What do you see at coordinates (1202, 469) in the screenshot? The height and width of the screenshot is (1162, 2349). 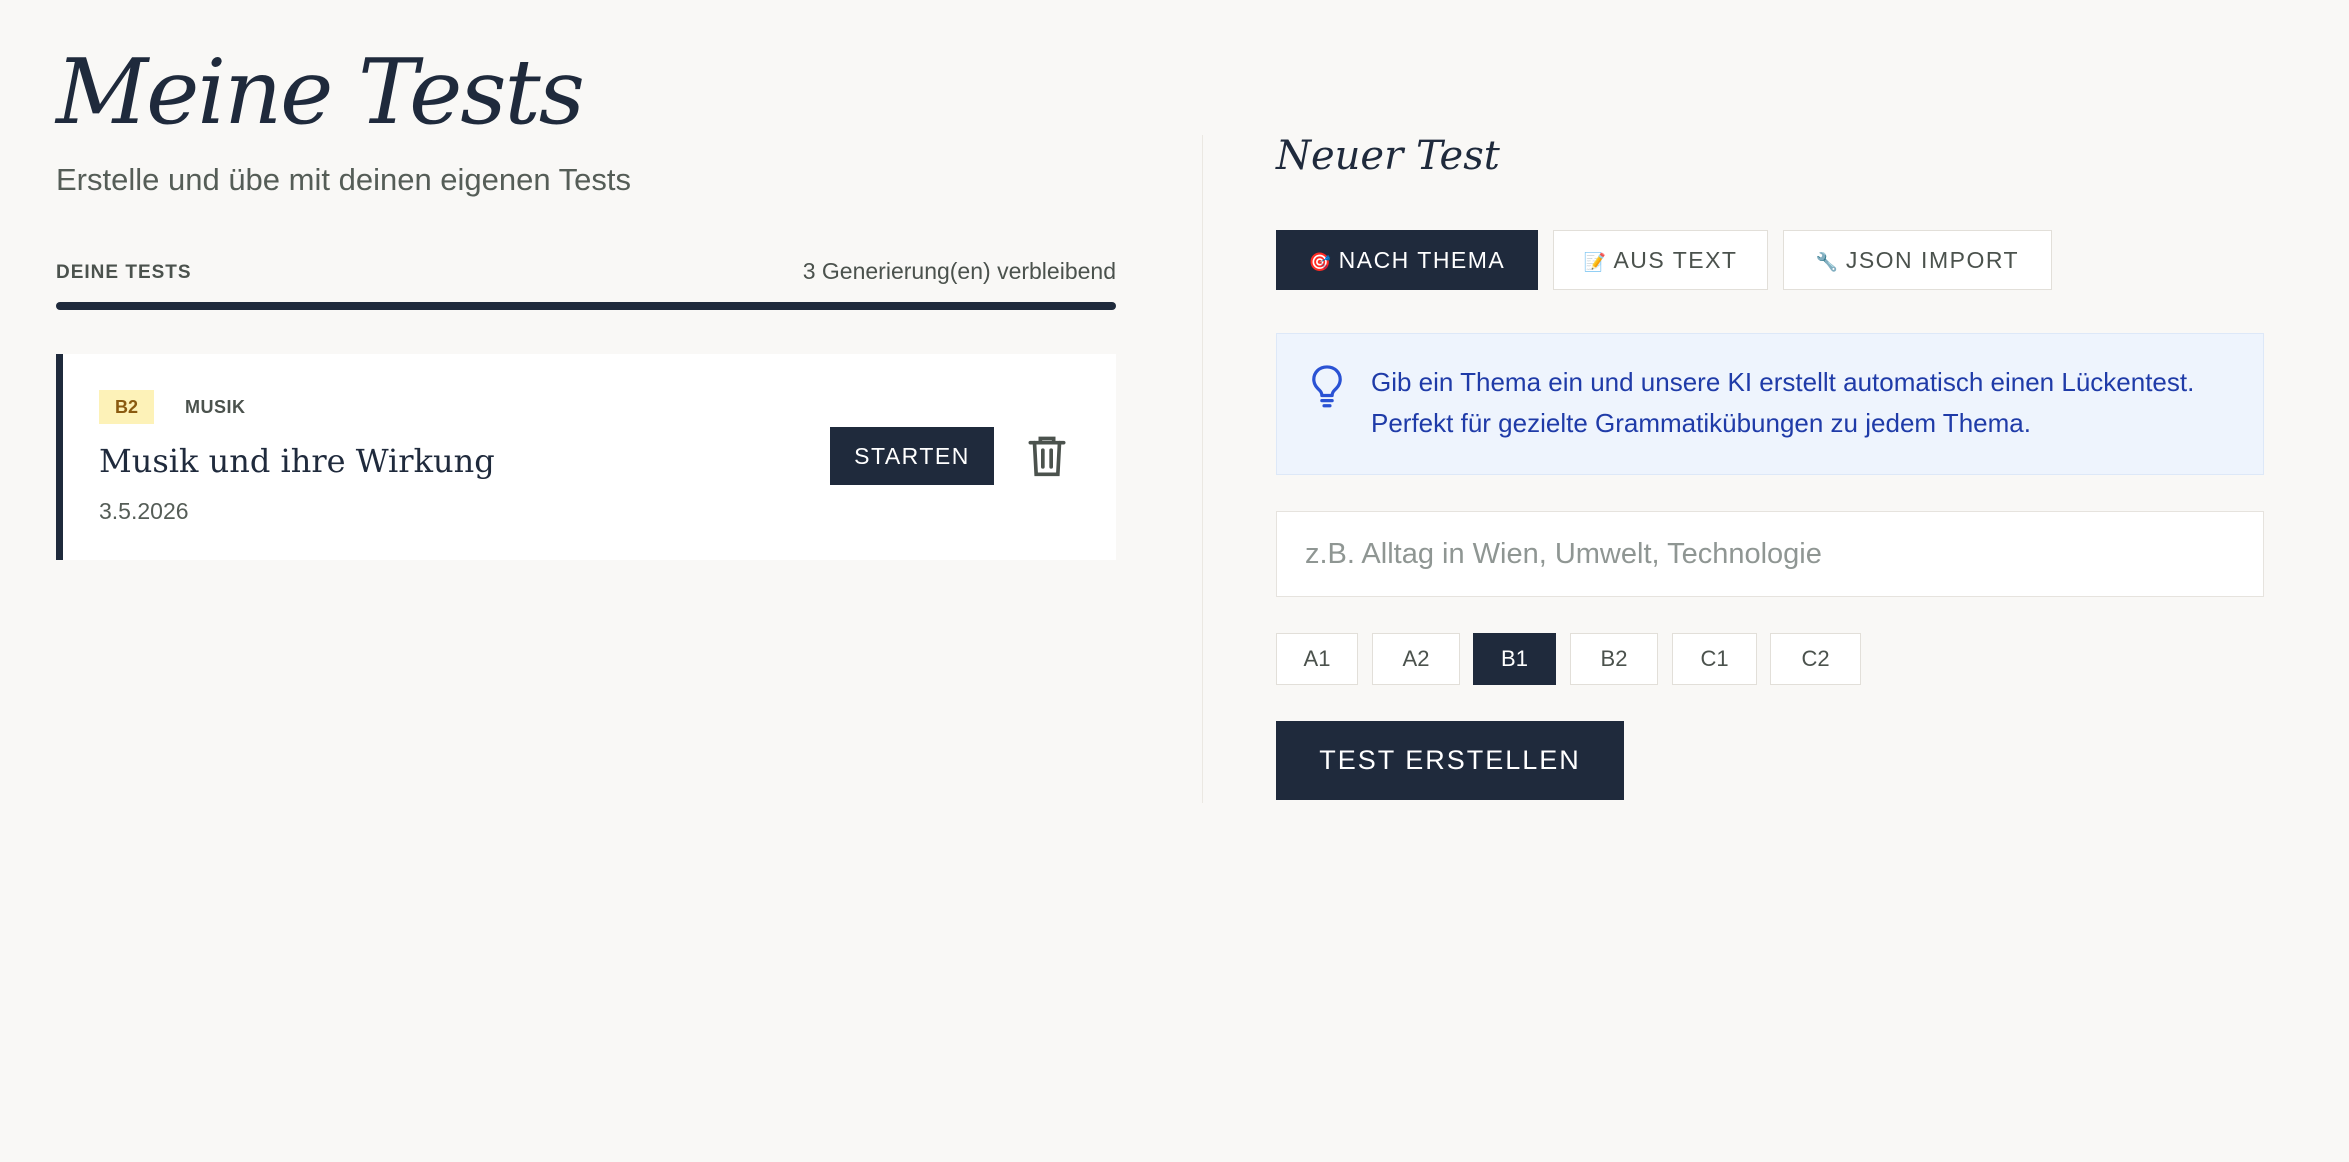 I see `column-divider` at bounding box center [1202, 469].